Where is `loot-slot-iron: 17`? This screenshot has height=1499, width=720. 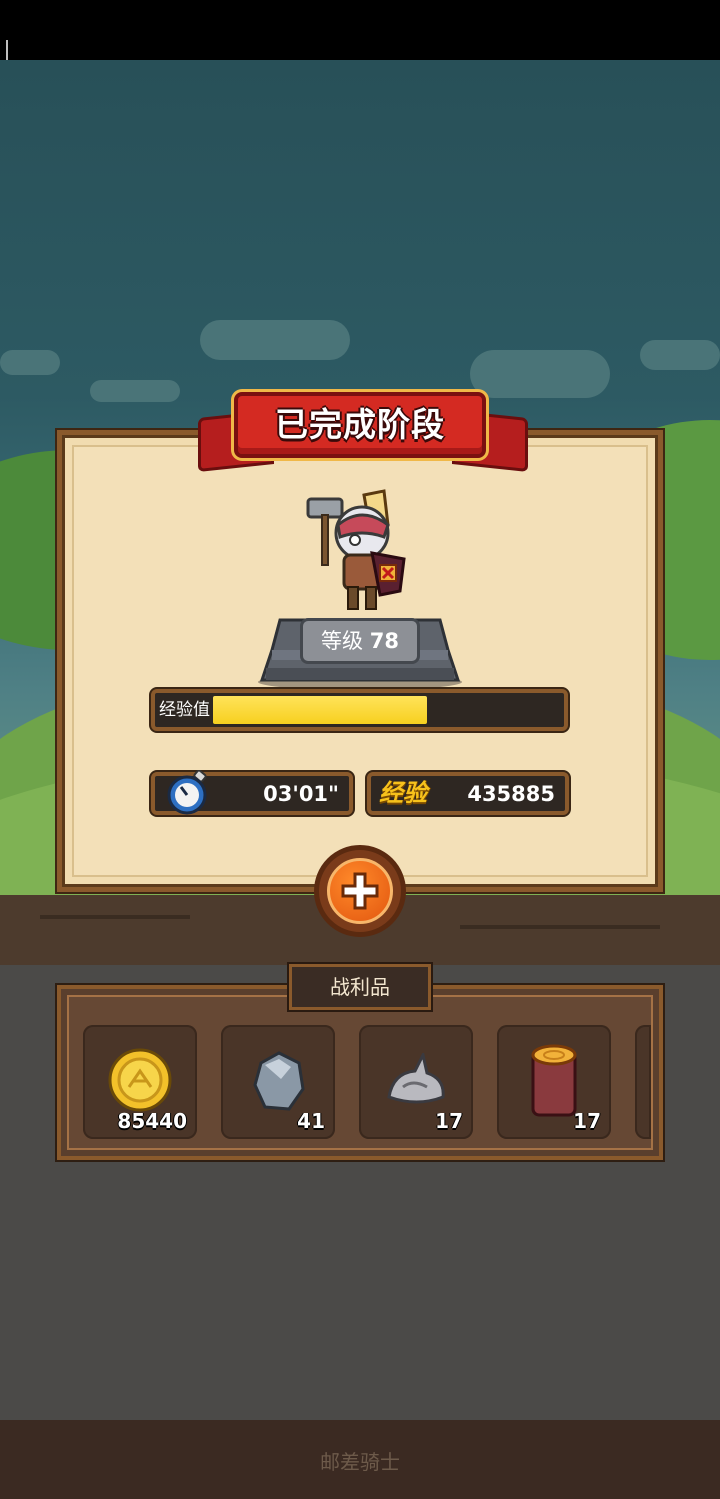
loot-slot-iron: 17 is located at coordinates (416, 1082).